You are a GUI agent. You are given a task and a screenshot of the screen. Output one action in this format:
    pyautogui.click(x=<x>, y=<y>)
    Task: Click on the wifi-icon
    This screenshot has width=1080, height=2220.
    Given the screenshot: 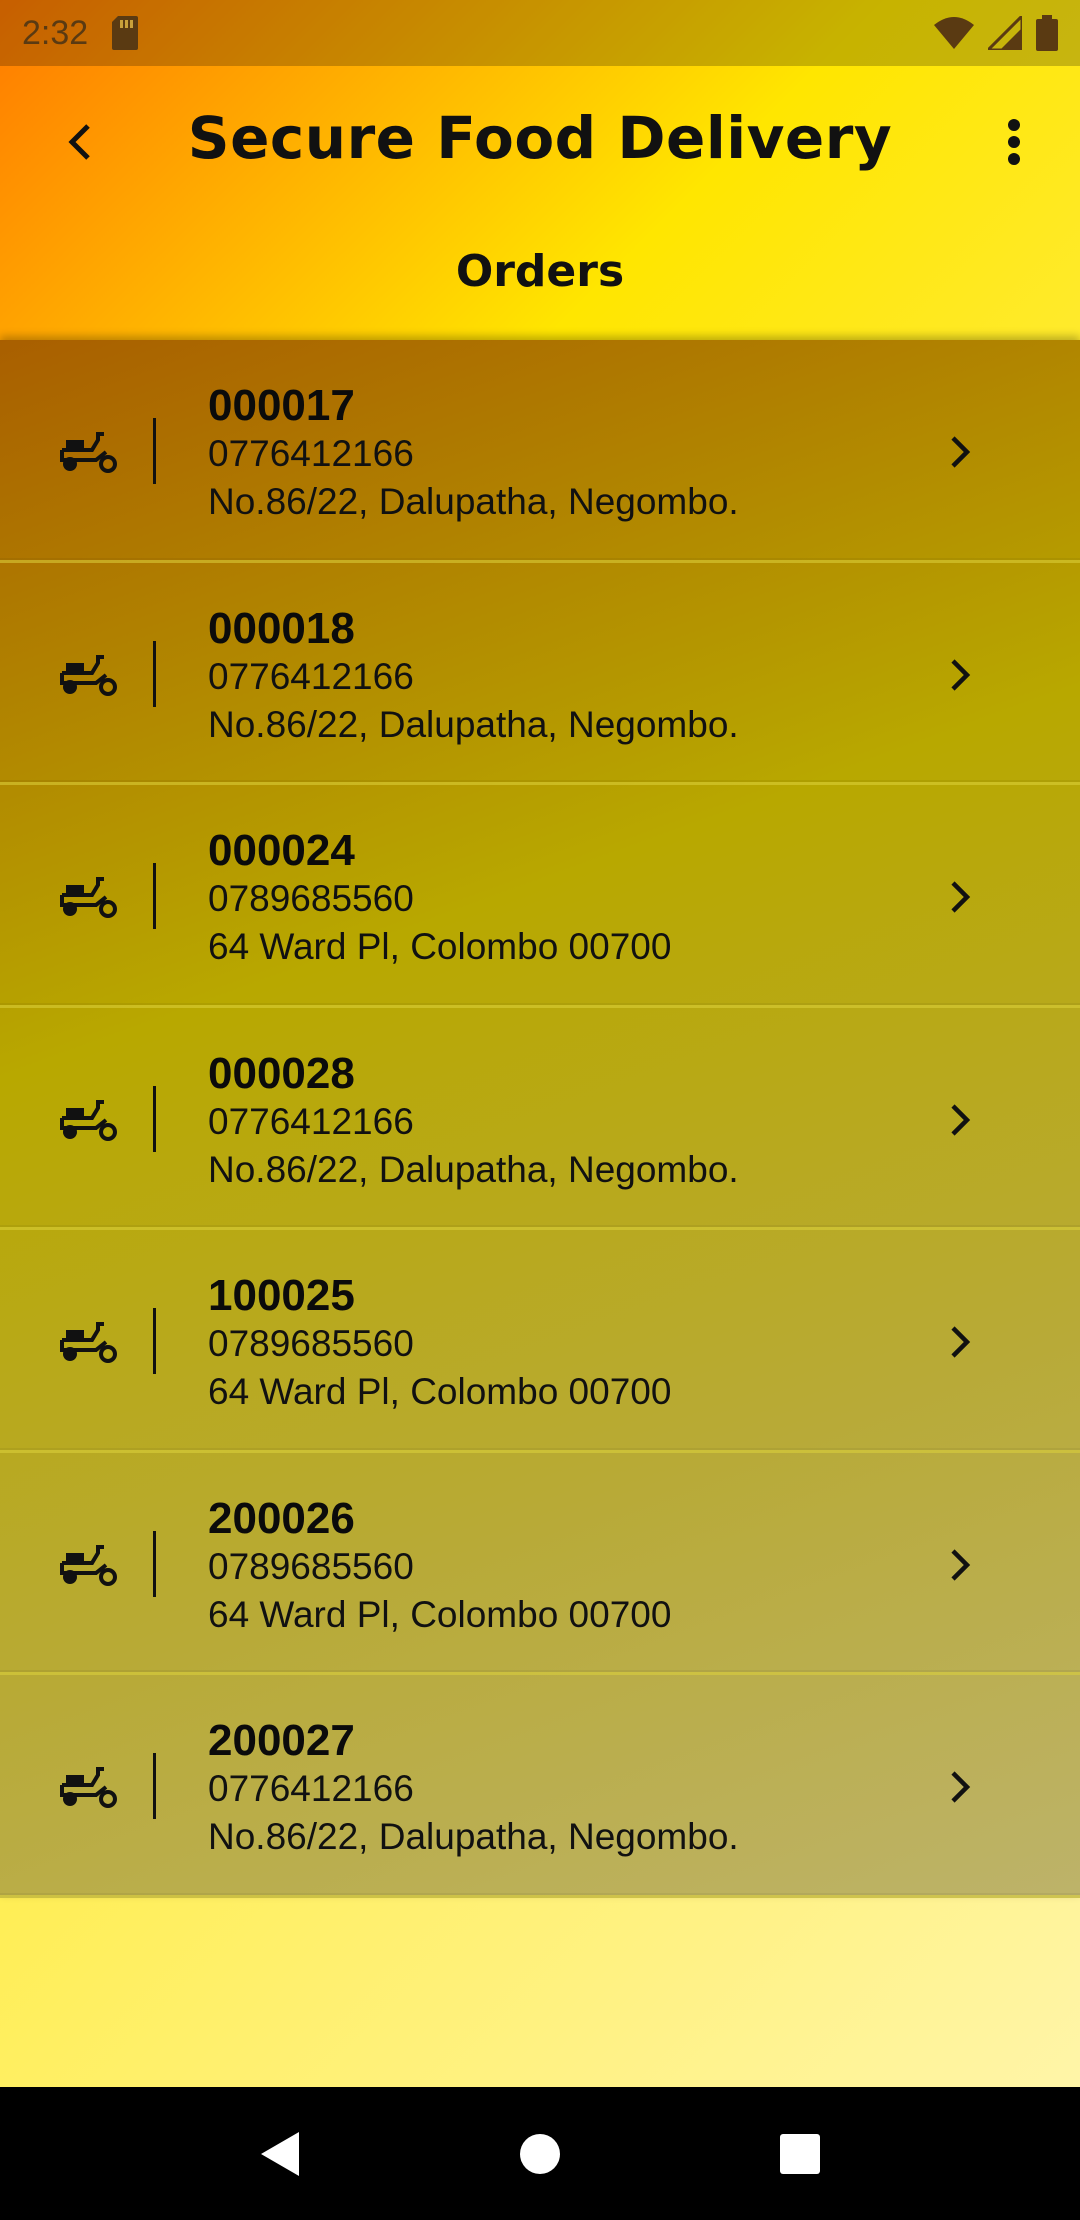 What is the action you would take?
    pyautogui.click(x=954, y=33)
    